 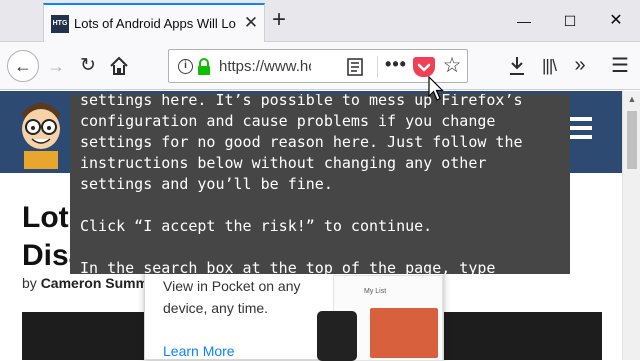 What do you see at coordinates (632, 99) in the screenshot?
I see `scroll-up-icon: ▲` at bounding box center [632, 99].